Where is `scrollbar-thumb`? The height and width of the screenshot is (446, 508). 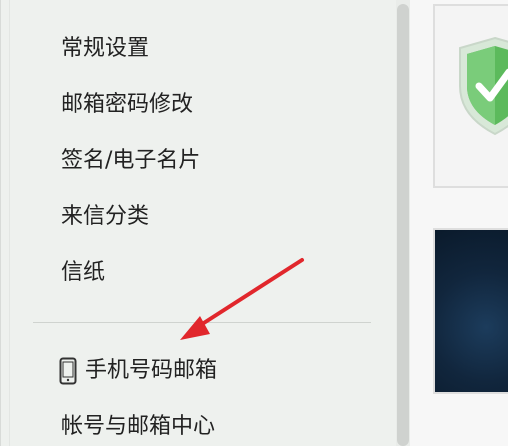
scrollbar-thumb is located at coordinates (403, 225).